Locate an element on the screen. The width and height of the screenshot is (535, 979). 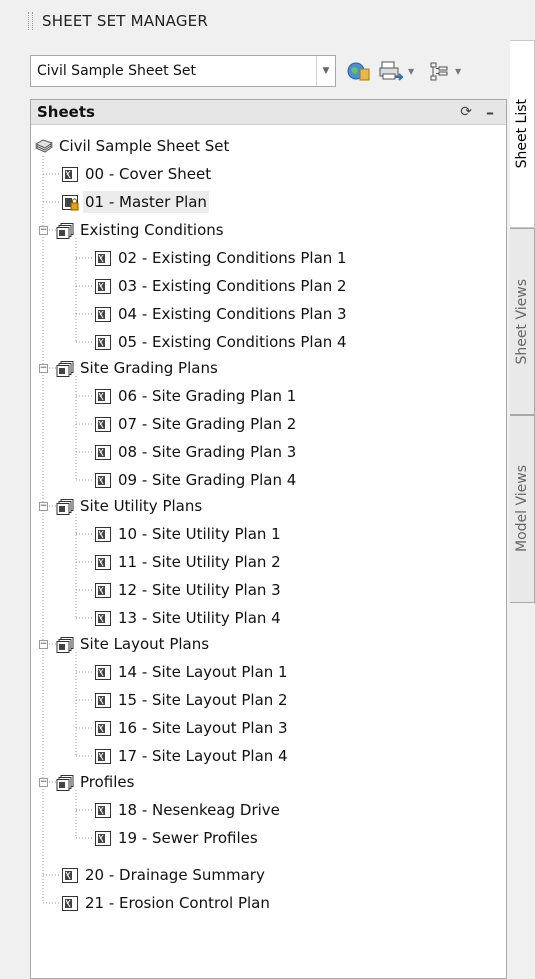
sheets-panel-header: Sheets ⟳ – is located at coordinates (268, 112).